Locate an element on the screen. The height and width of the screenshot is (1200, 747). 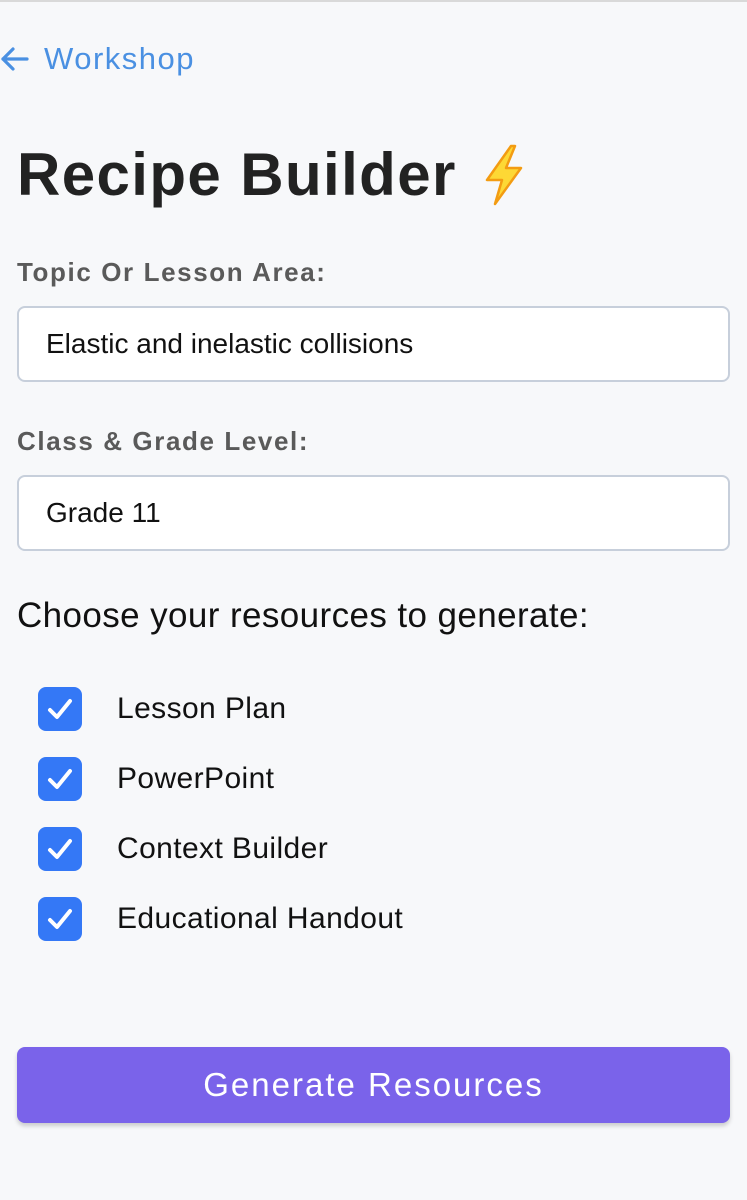
back-to-workshop-link: Workshop is located at coordinates (97, 59).